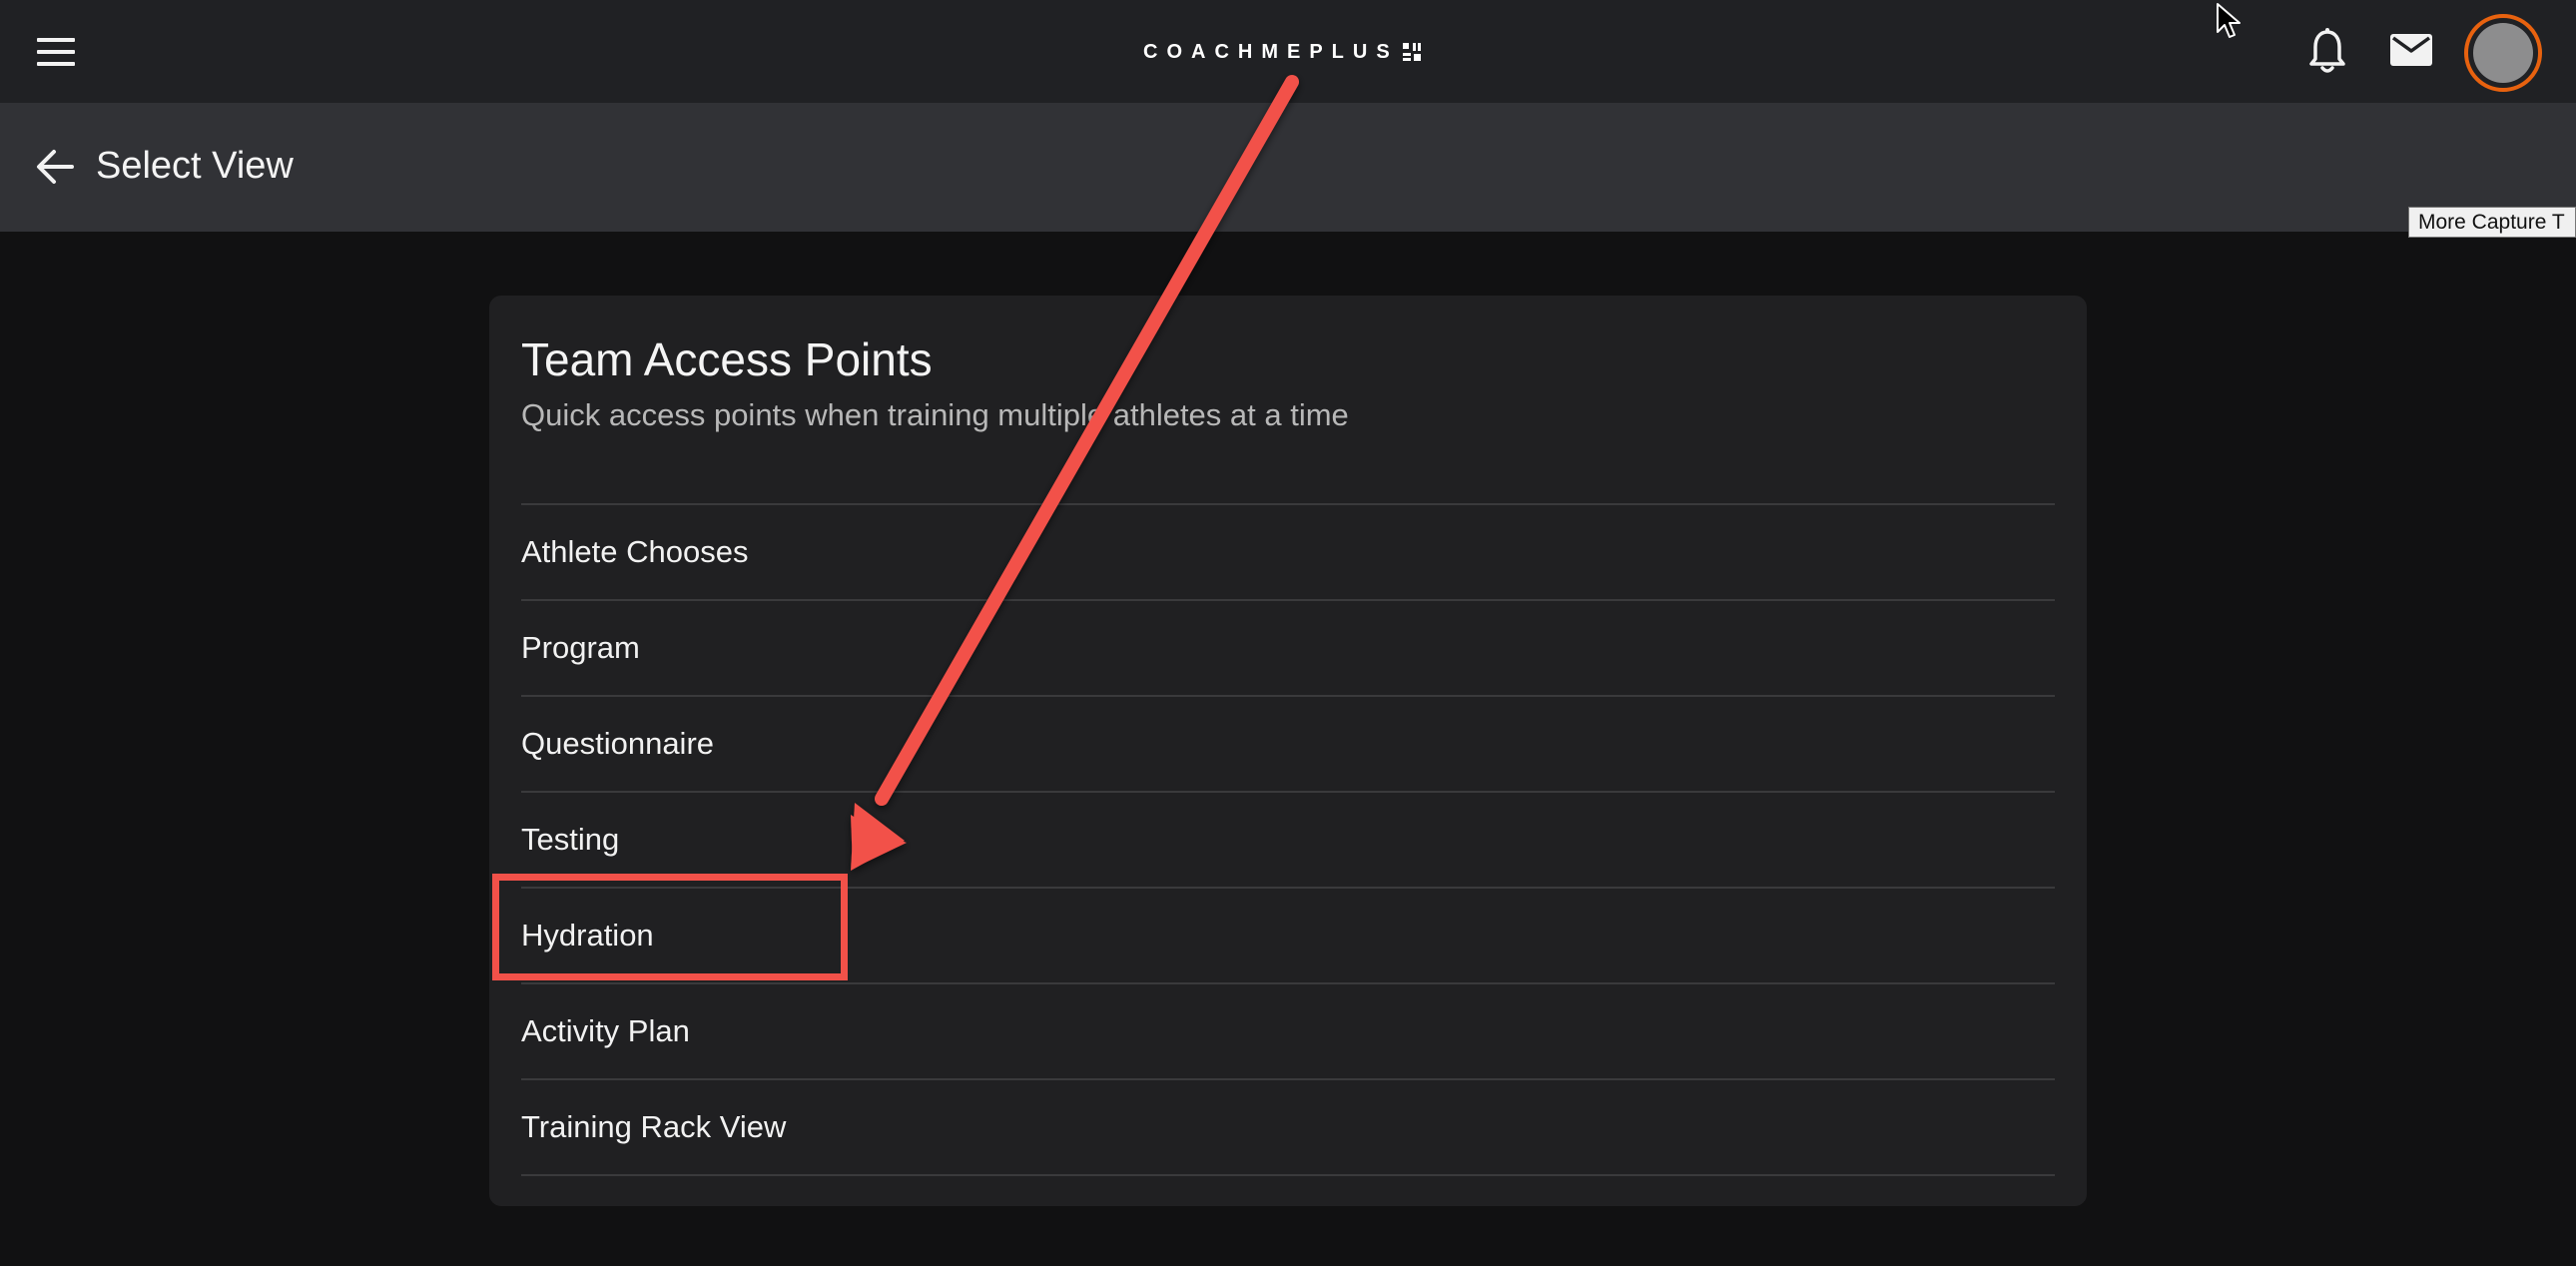  Describe the element at coordinates (1288, 551) in the screenshot. I see `list-item-athlete-chooses: Athlete Chooses` at that location.